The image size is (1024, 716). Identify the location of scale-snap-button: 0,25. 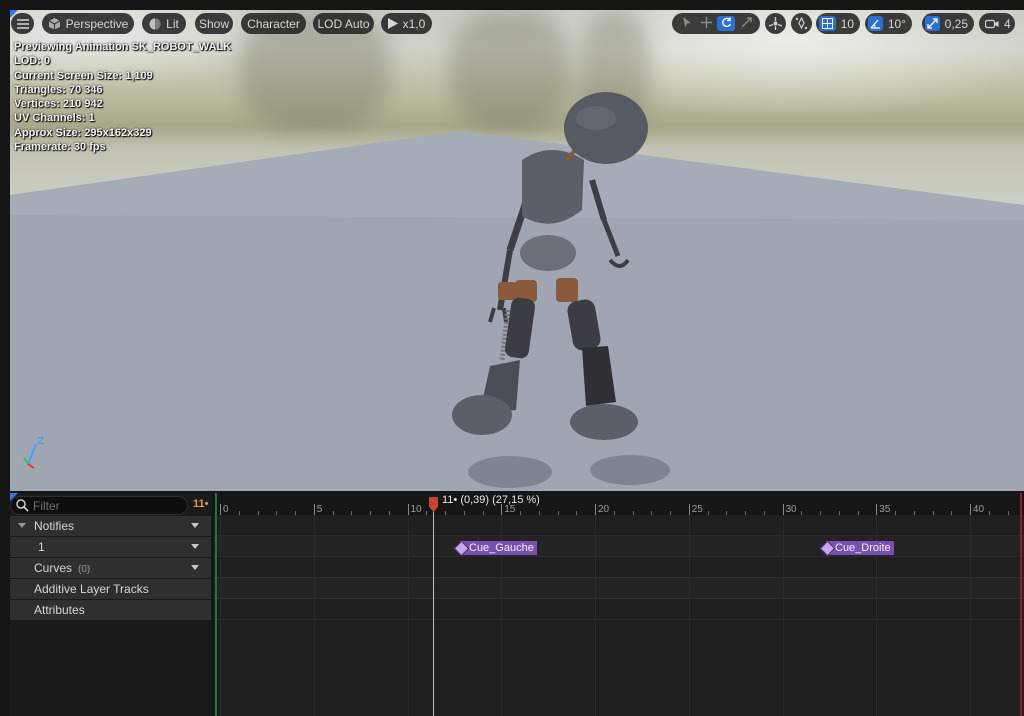
(948, 23).